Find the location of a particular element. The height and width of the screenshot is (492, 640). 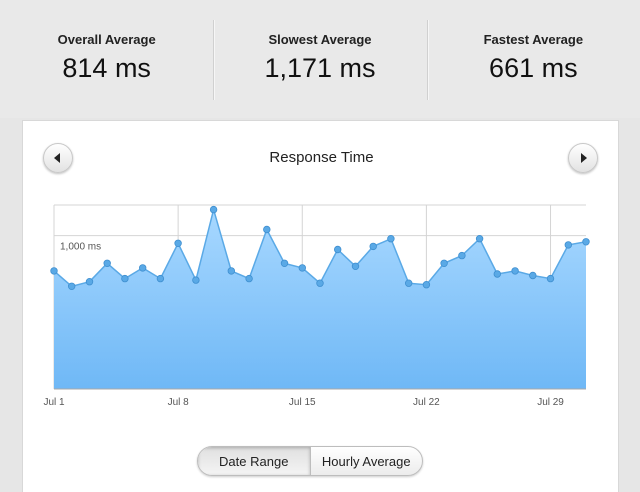

stat-overall-average: Overall Average 814 ms is located at coordinates (106, 59).